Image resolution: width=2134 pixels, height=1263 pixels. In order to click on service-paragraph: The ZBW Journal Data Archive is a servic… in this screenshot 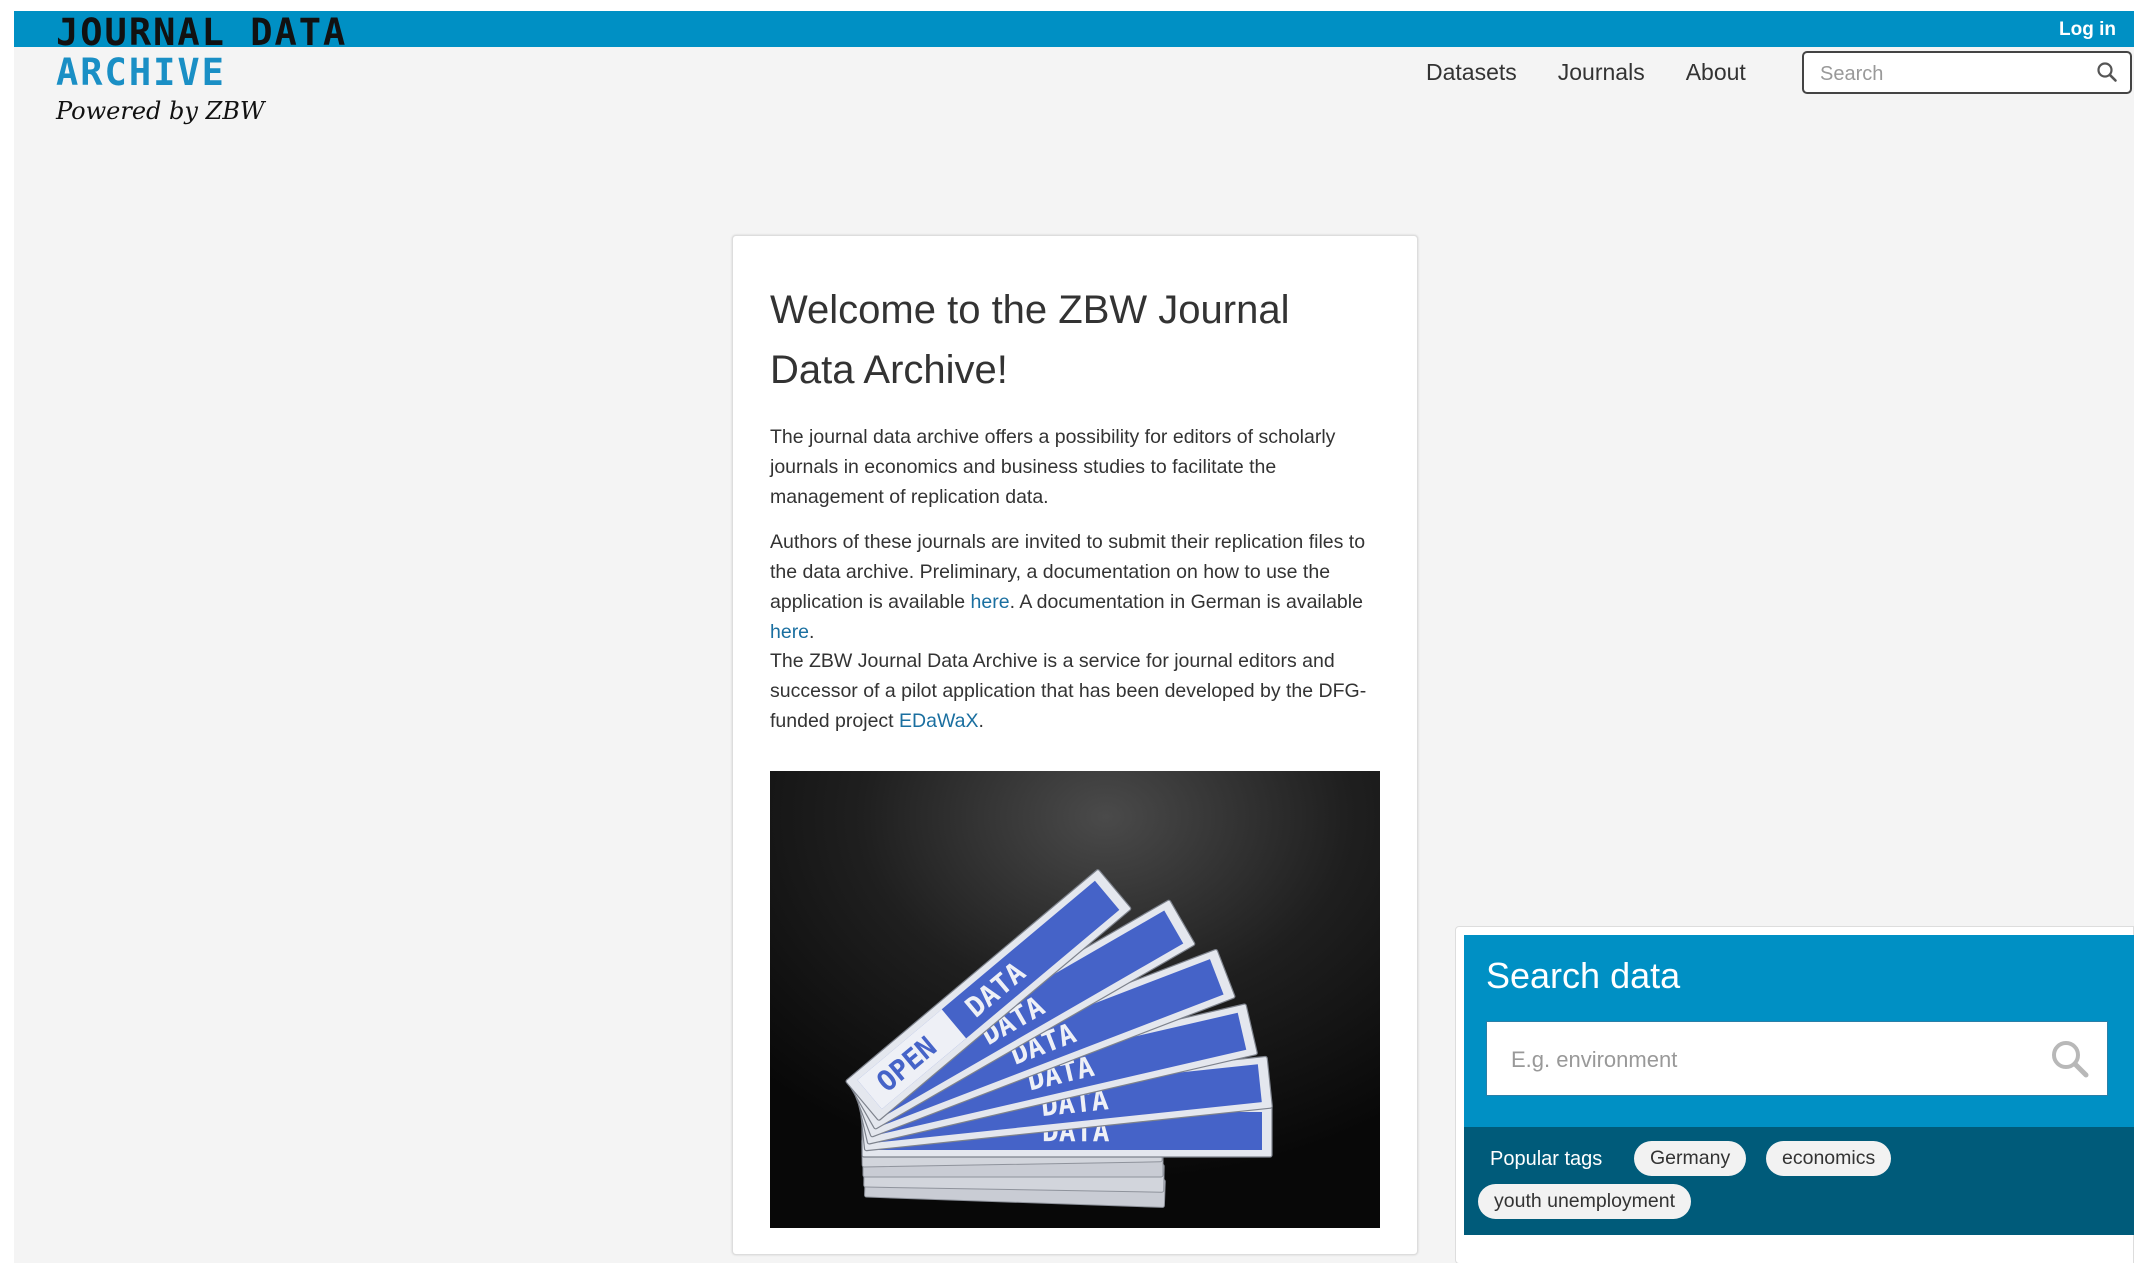, I will do `click(1080, 691)`.